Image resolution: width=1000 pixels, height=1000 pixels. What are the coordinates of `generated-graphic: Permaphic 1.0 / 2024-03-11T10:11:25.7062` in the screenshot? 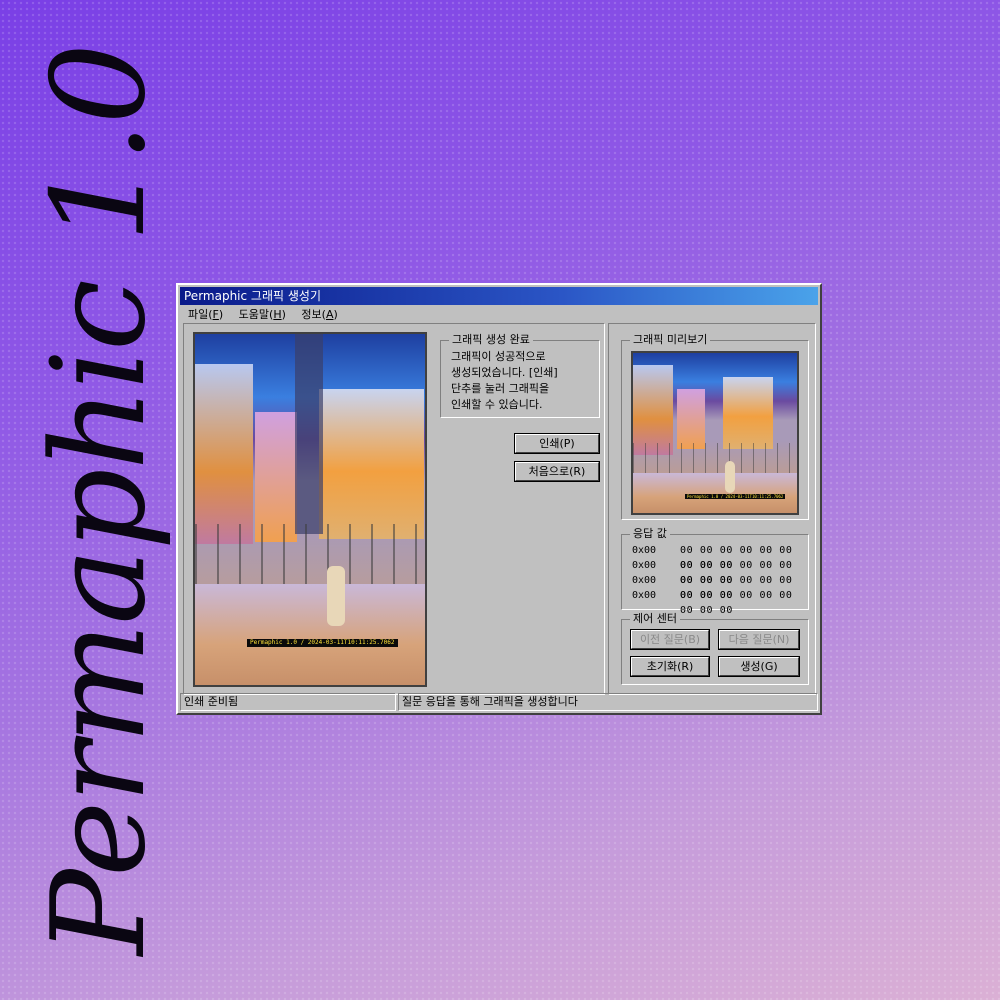 It's located at (310, 509).